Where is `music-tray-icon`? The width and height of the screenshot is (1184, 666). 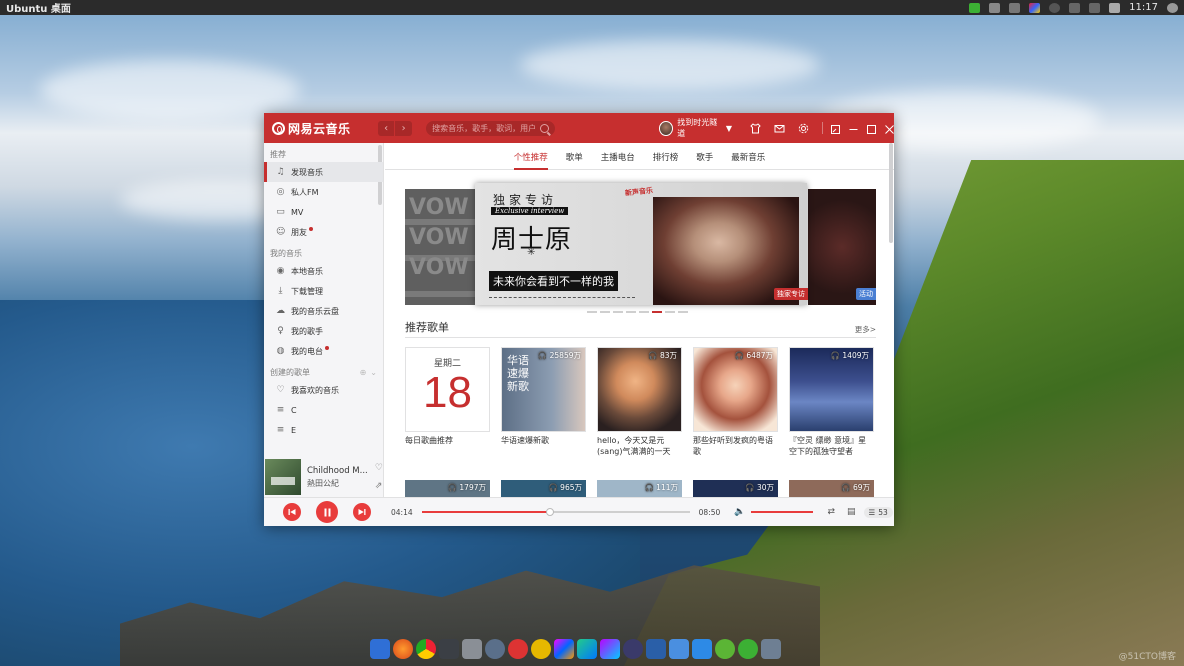
music-tray-icon is located at coordinates (1055, 7).